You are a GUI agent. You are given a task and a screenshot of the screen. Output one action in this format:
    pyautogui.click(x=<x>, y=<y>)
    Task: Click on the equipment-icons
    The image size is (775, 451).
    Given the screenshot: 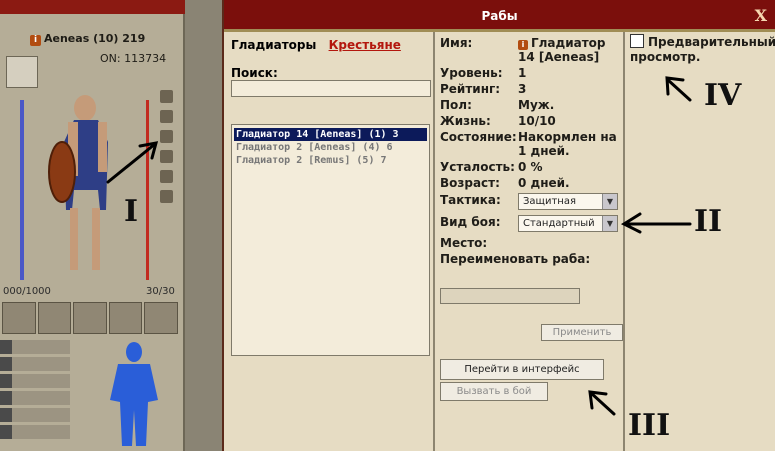 What is the action you would take?
    pyautogui.click(x=168, y=150)
    